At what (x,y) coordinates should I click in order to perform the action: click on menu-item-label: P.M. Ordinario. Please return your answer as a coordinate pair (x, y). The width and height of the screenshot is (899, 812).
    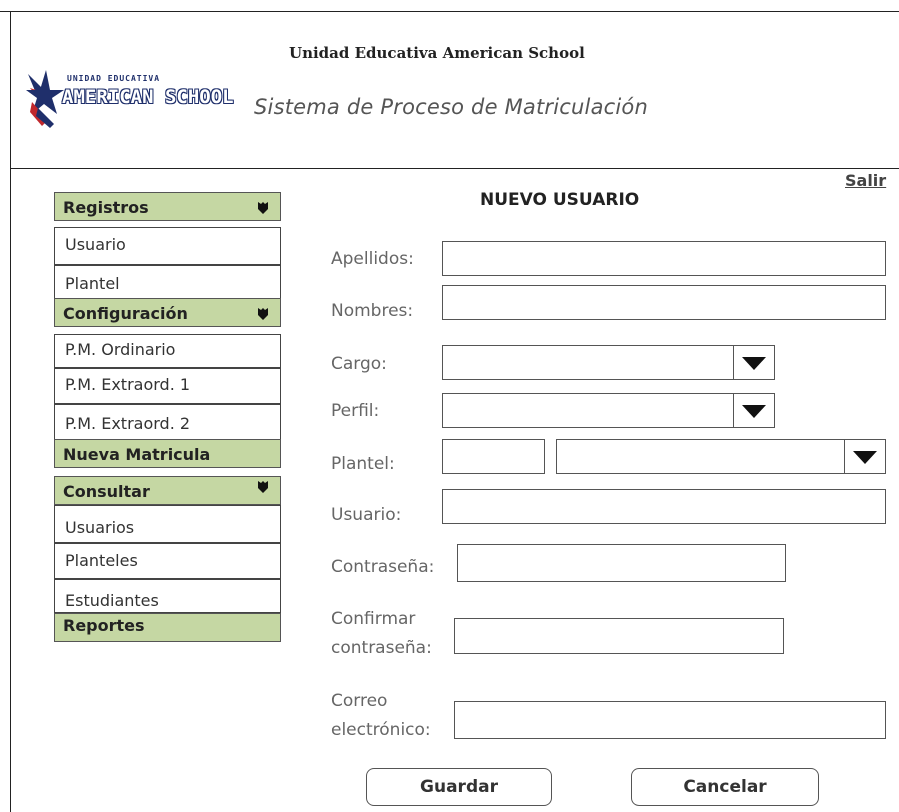
    Looking at the image, I should click on (120, 349).